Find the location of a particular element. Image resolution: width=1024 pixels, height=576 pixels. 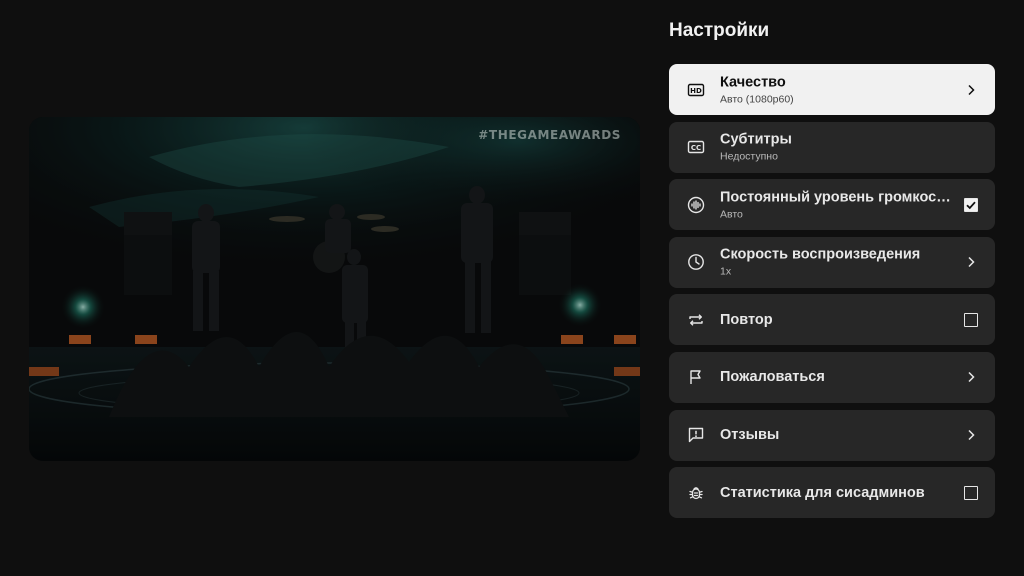

repeat-checkbox is located at coordinates (971, 320).